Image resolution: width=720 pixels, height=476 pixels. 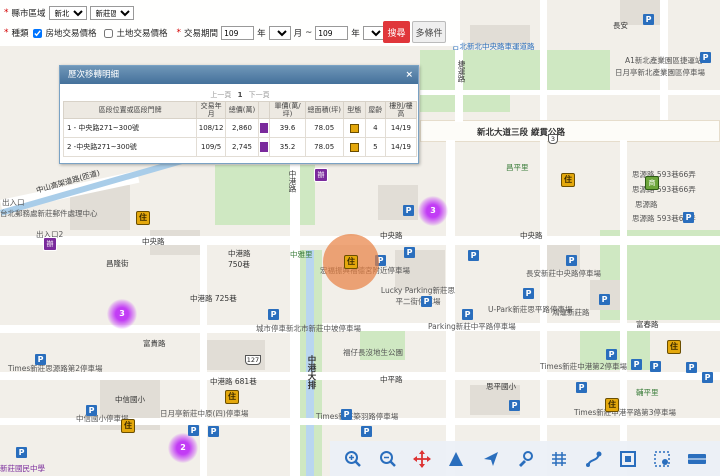 What do you see at coordinates (491, 459) in the screenshot?
I see `locate-icon` at bounding box center [491, 459].